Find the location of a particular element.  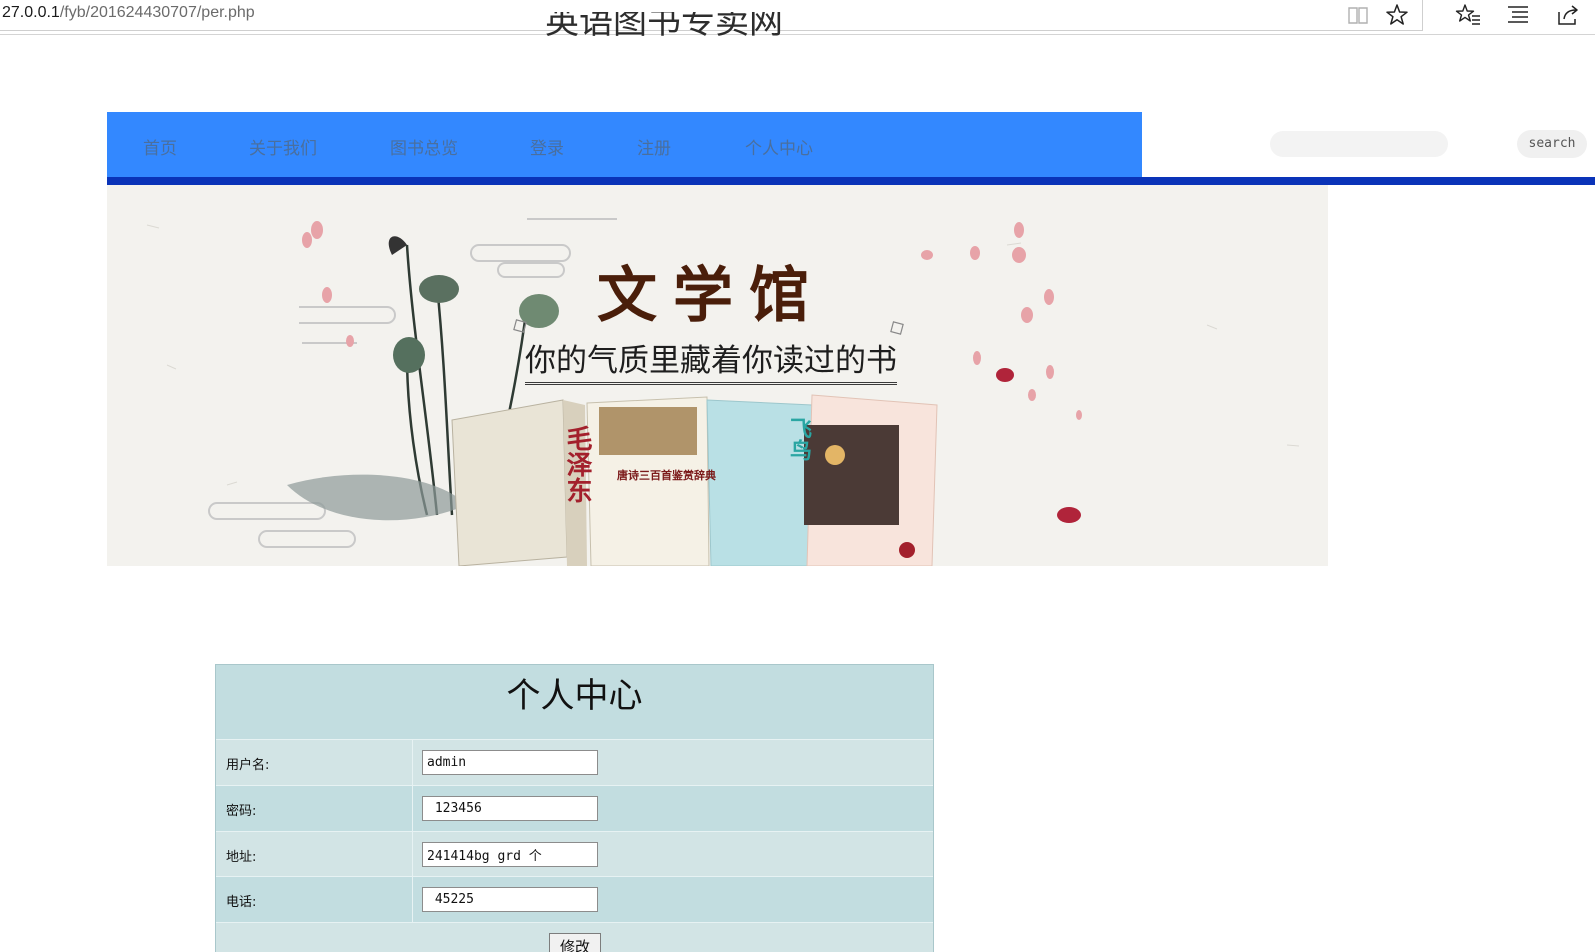

form-row-password: 密码: is located at coordinates (574, 808).